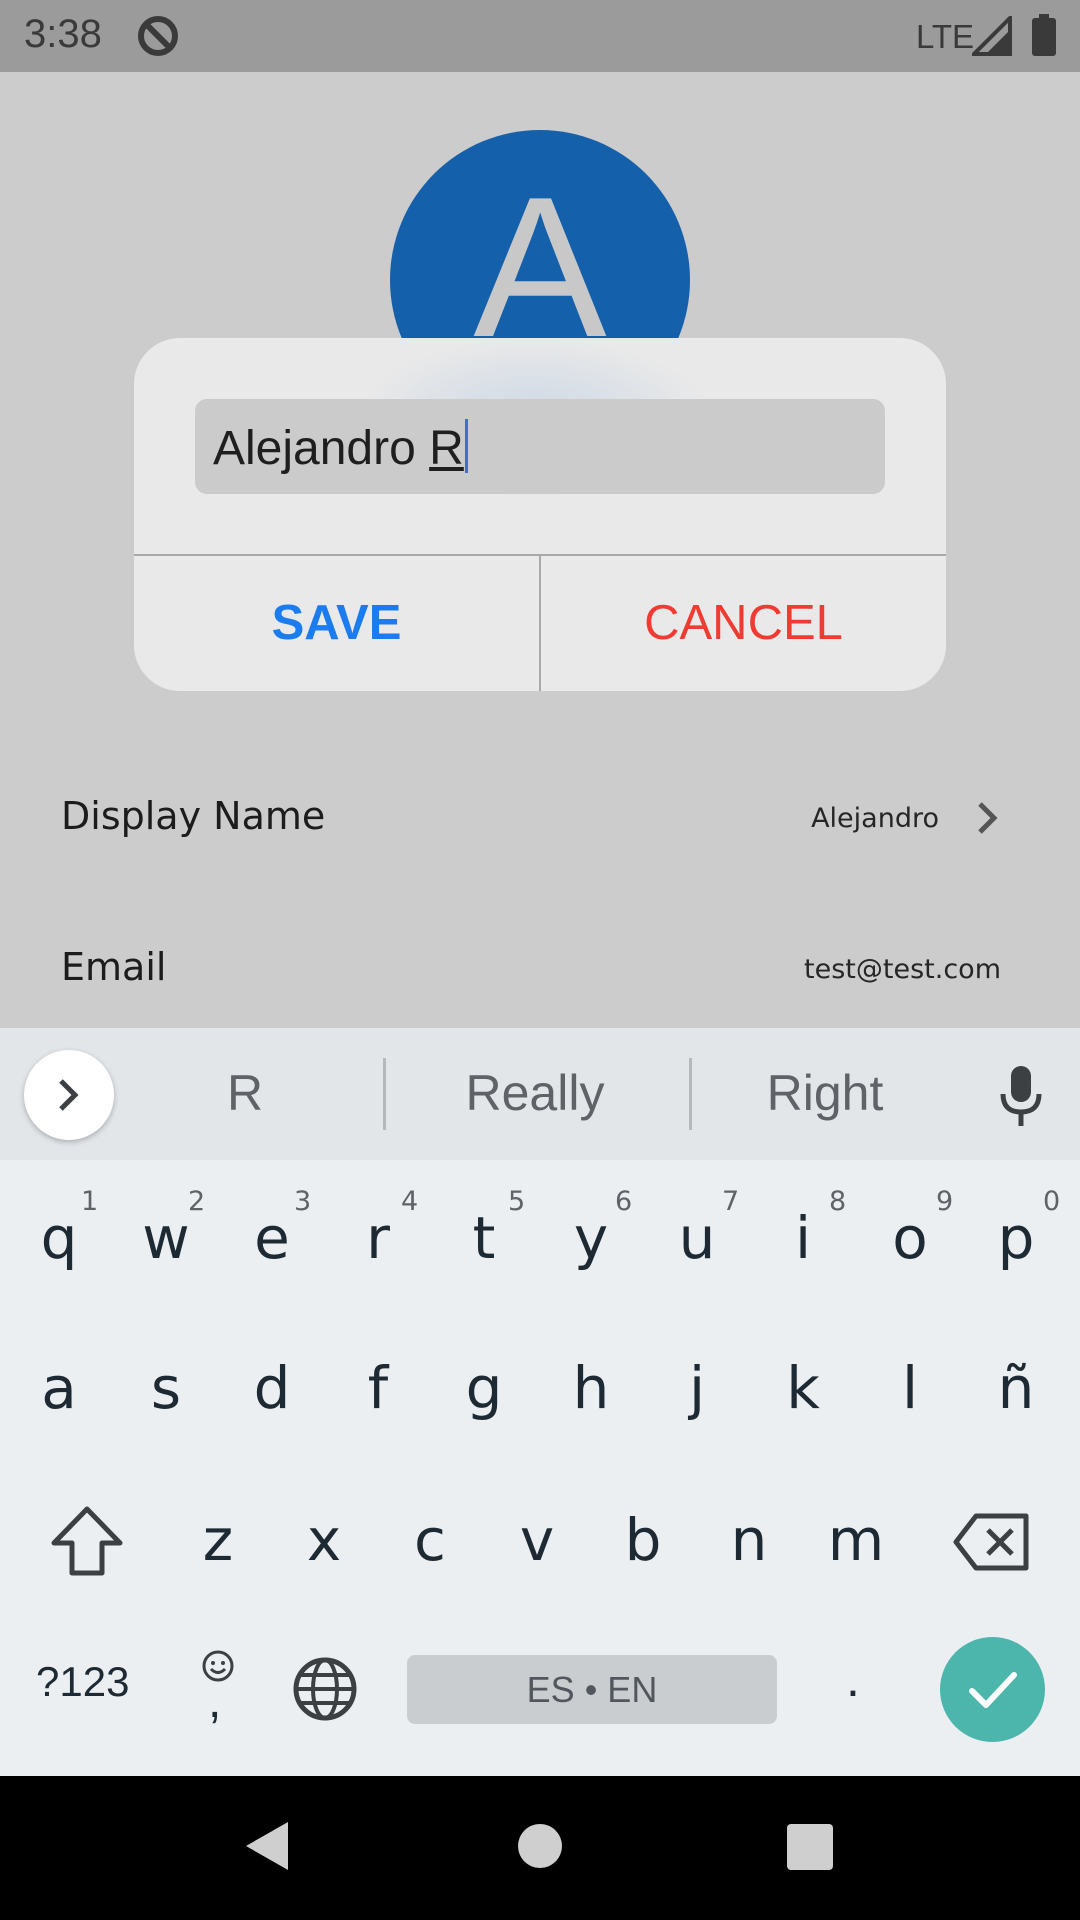 This screenshot has height=1920, width=1080. What do you see at coordinates (992, 36) in the screenshot?
I see `signal-icon` at bounding box center [992, 36].